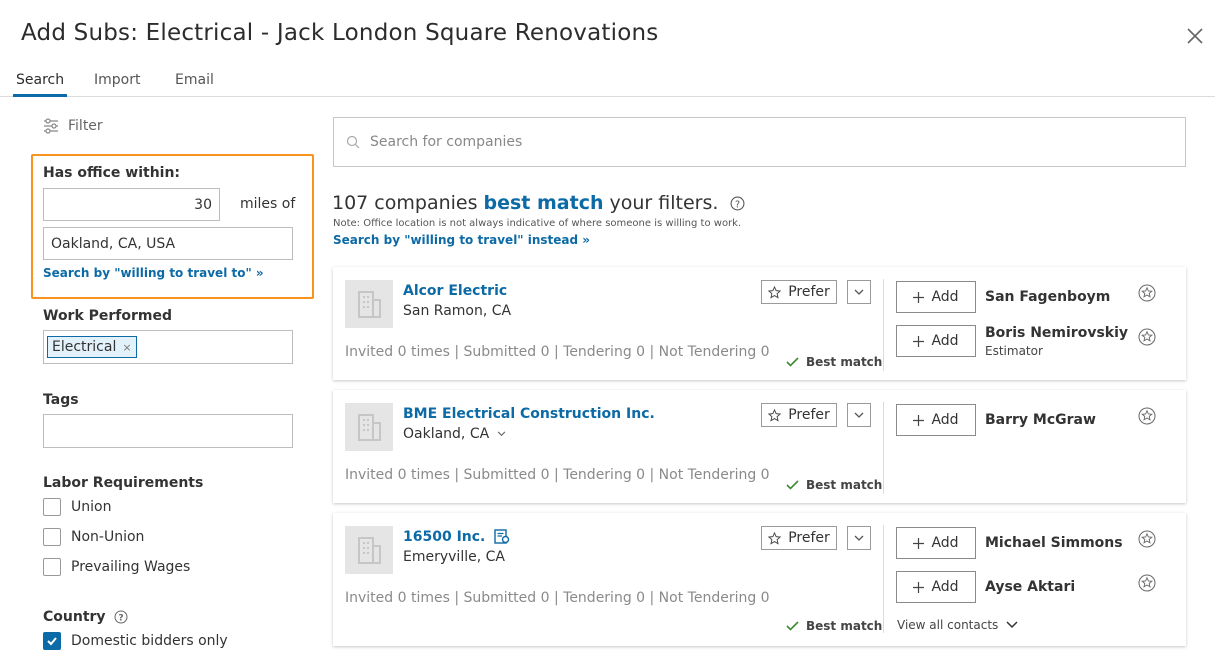  I want to click on remove-chip-icon: ×, so click(126, 347).